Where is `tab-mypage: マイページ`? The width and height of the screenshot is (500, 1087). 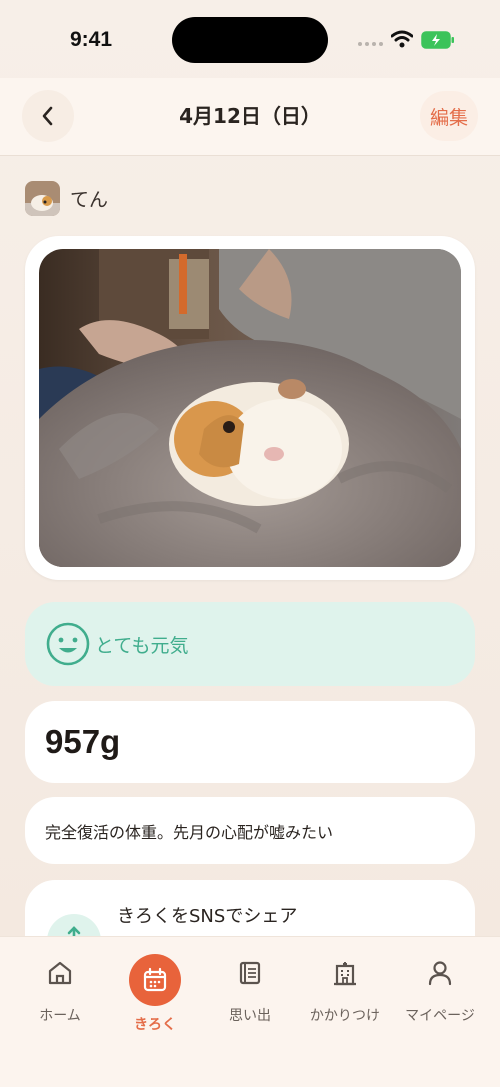 tab-mypage: マイページ is located at coordinates (440, 992).